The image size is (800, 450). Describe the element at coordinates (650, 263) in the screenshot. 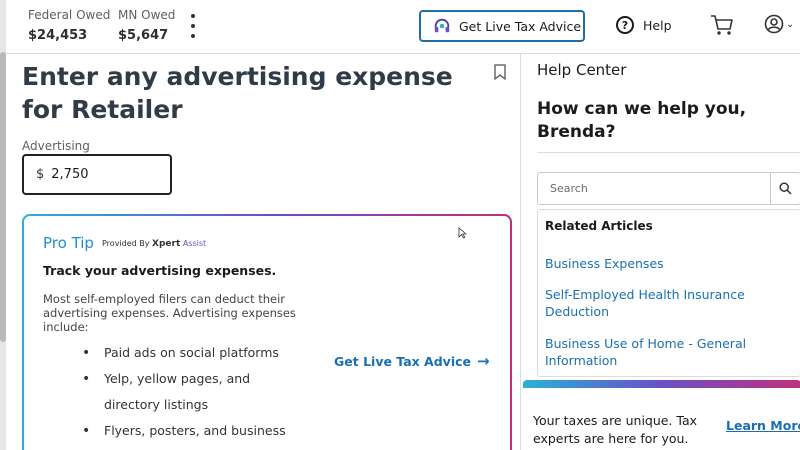

I see `article-link: Business Expenses` at that location.